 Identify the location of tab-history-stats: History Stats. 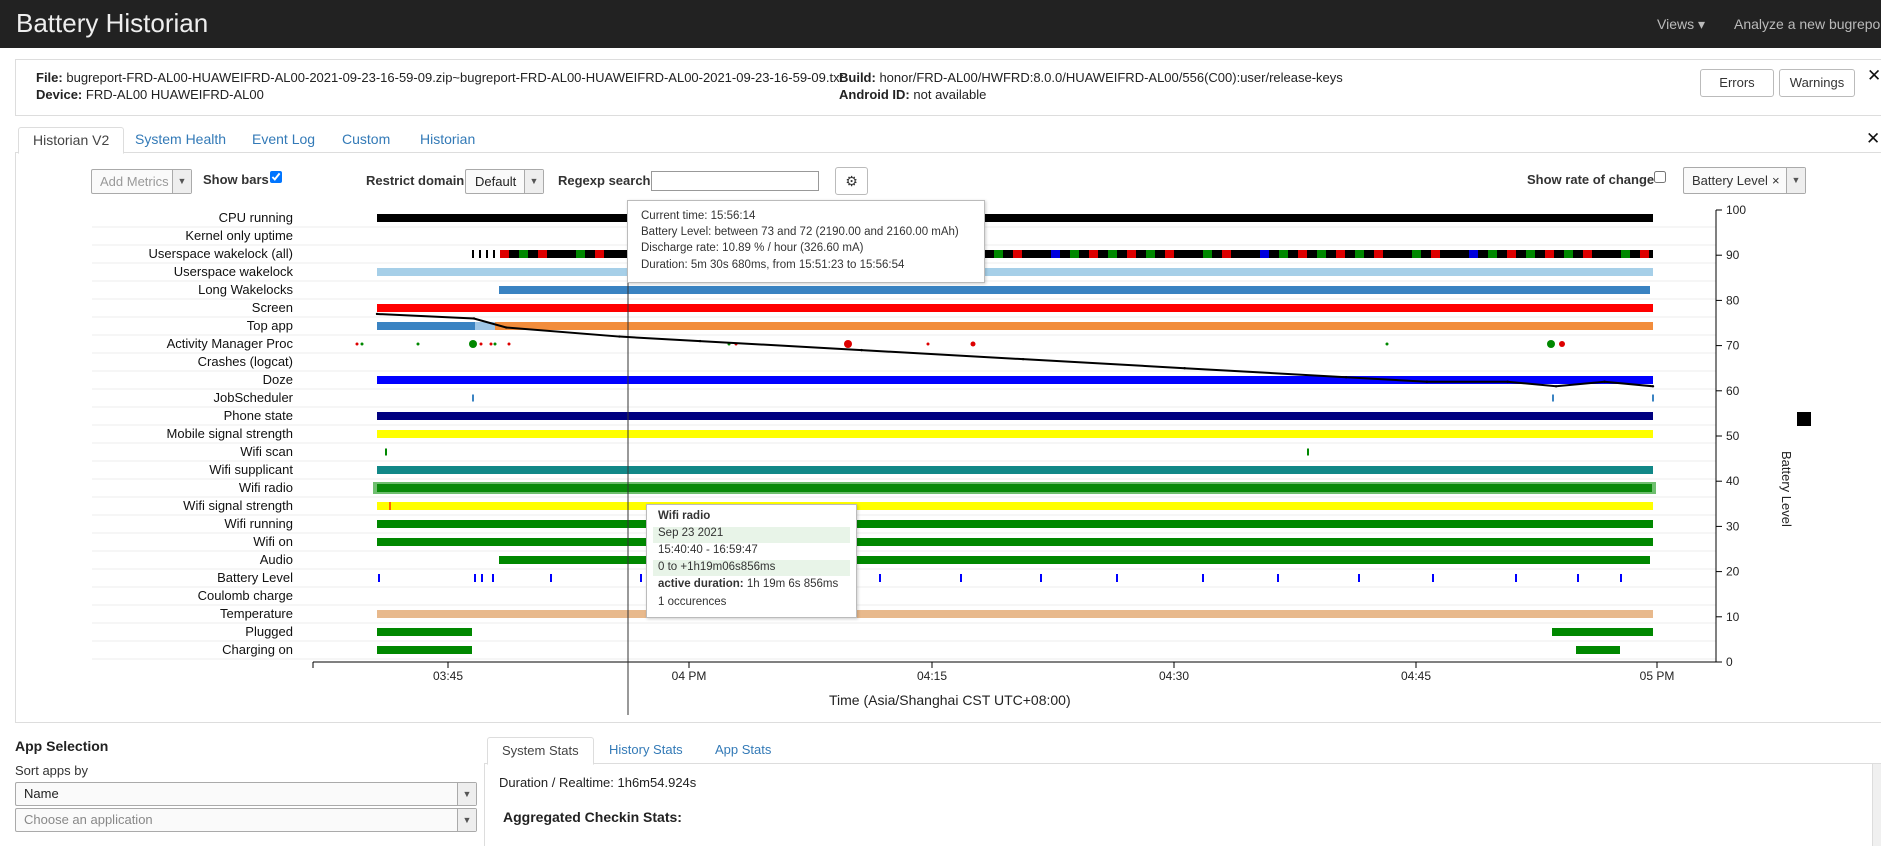
(646, 750).